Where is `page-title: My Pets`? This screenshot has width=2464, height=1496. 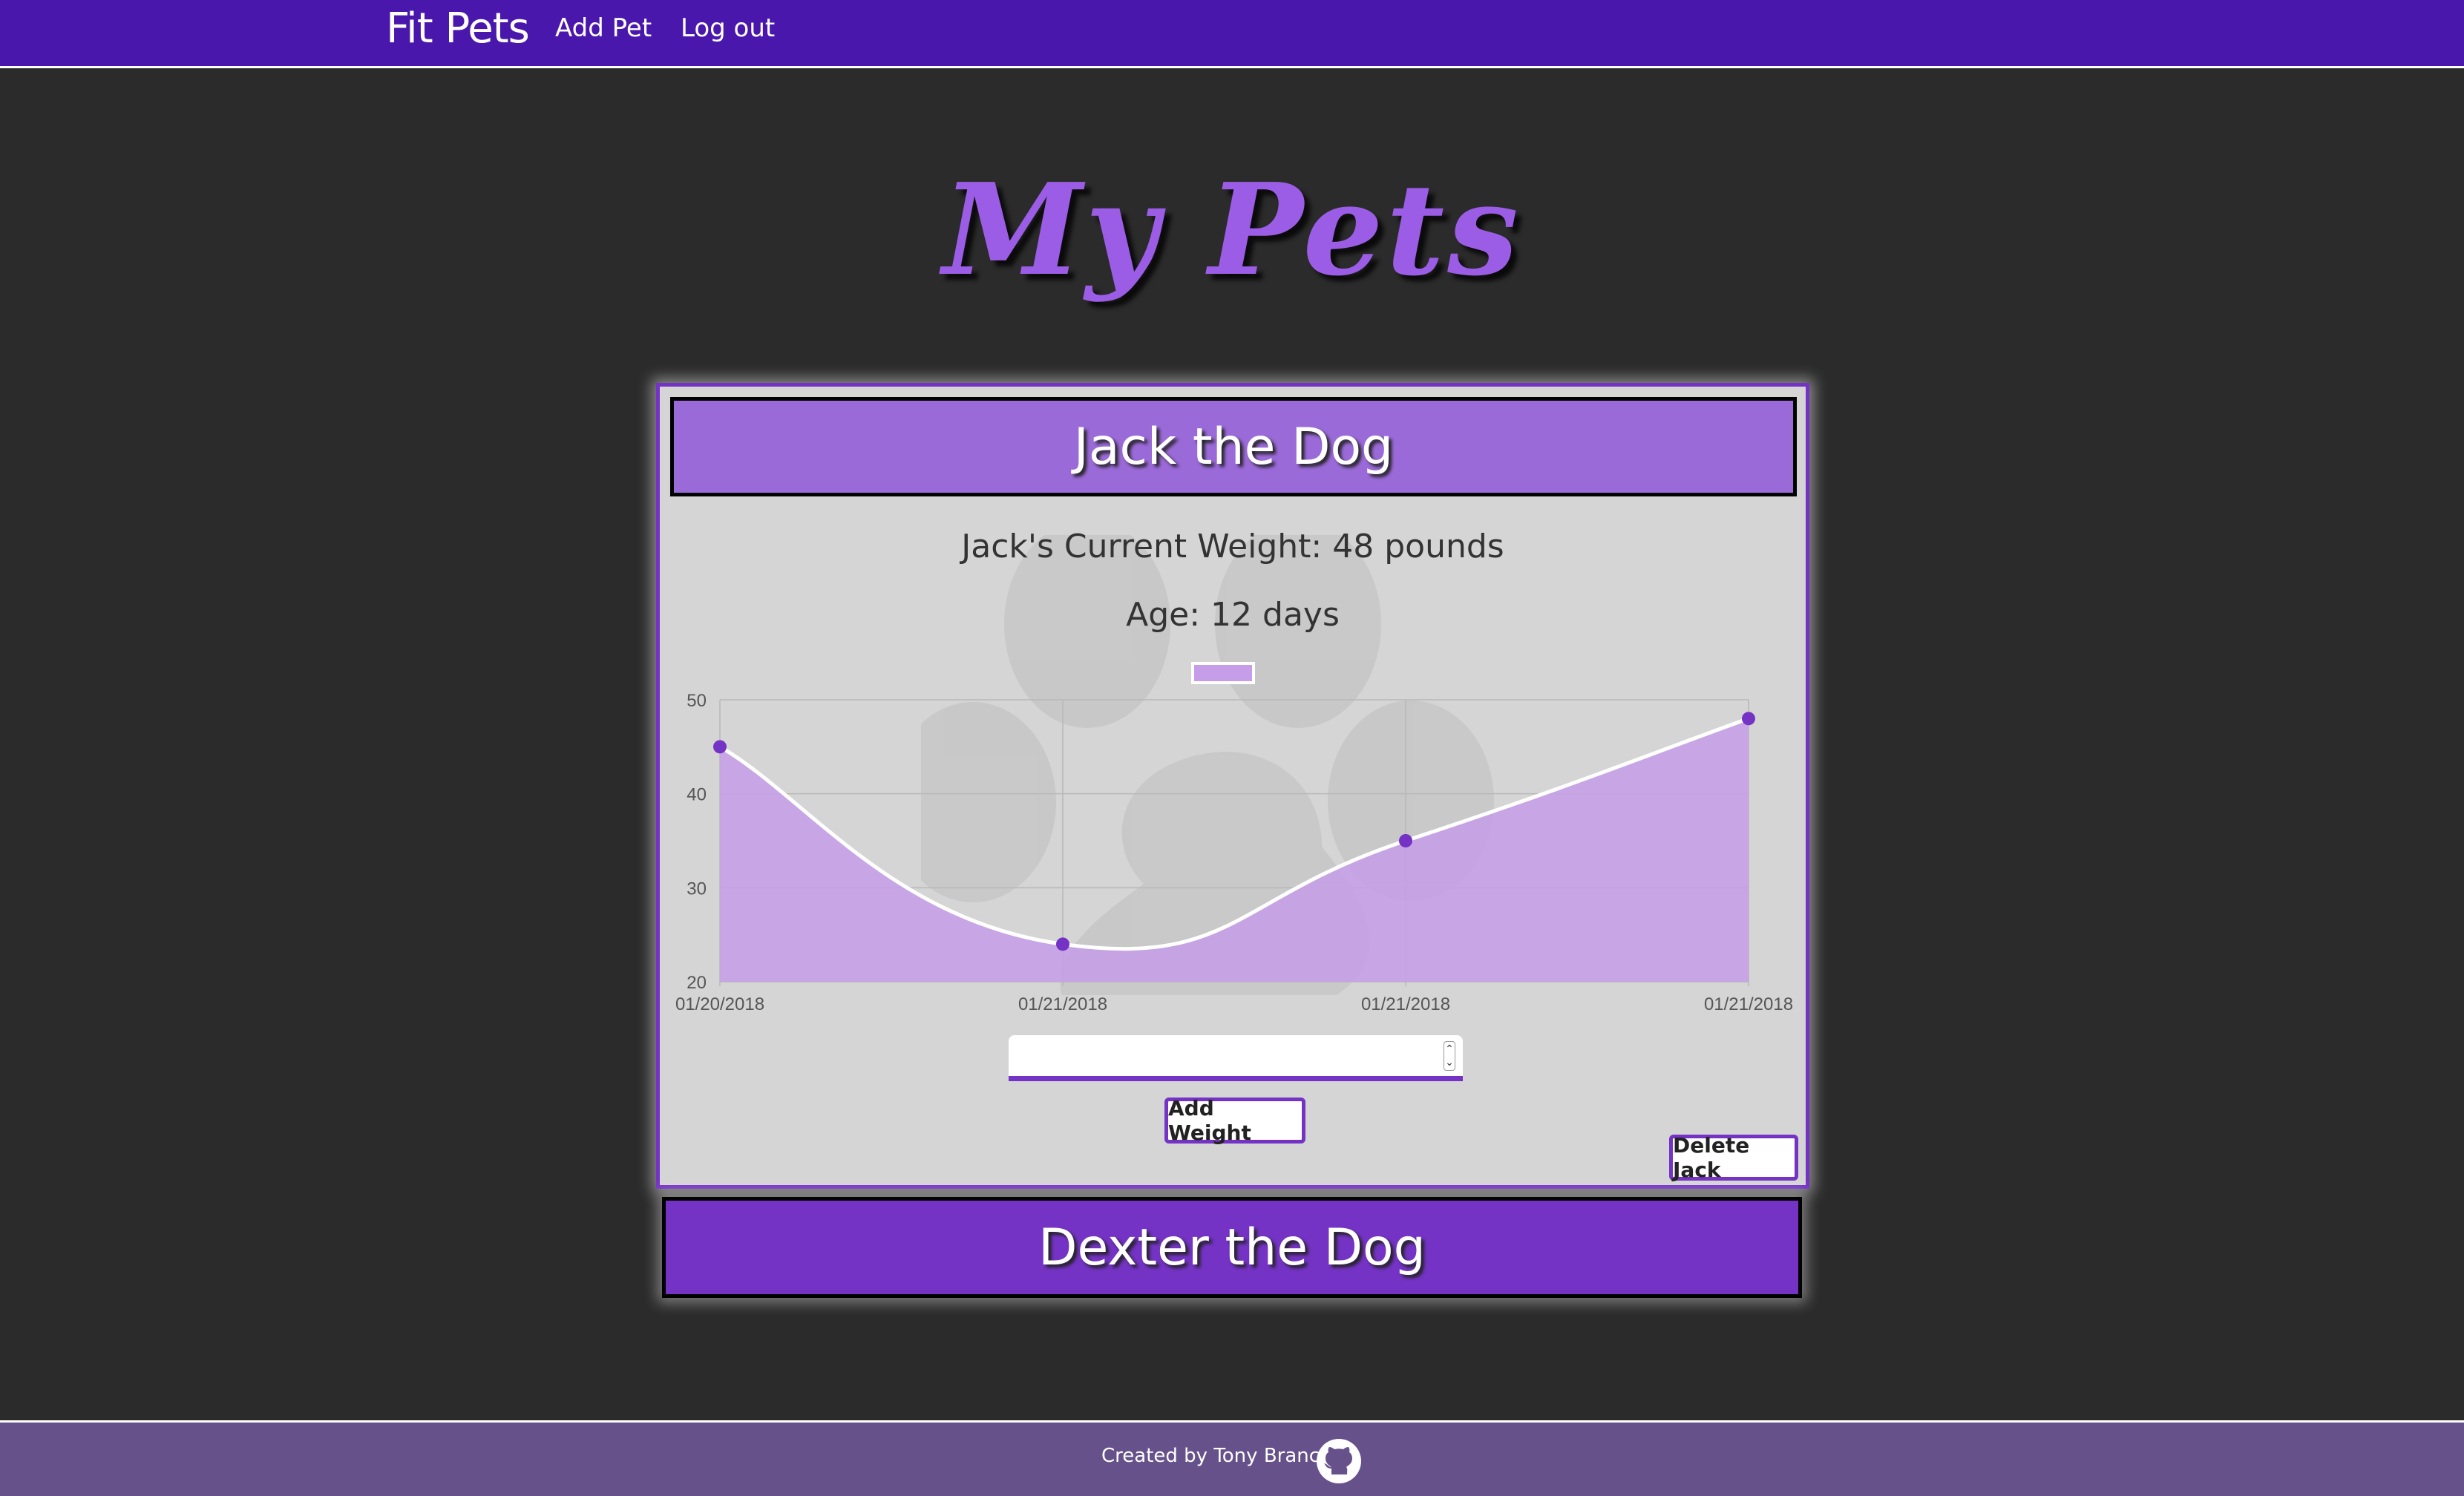
page-title: My Pets is located at coordinates (1232, 230).